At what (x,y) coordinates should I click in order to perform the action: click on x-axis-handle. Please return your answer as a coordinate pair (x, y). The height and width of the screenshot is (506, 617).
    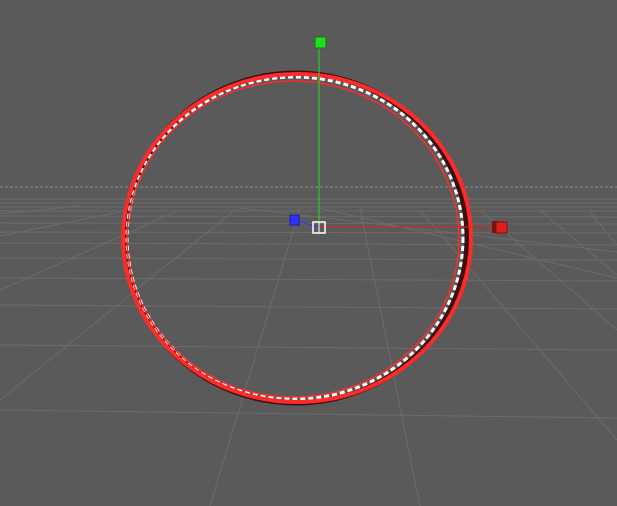
    Looking at the image, I should click on (501, 227).